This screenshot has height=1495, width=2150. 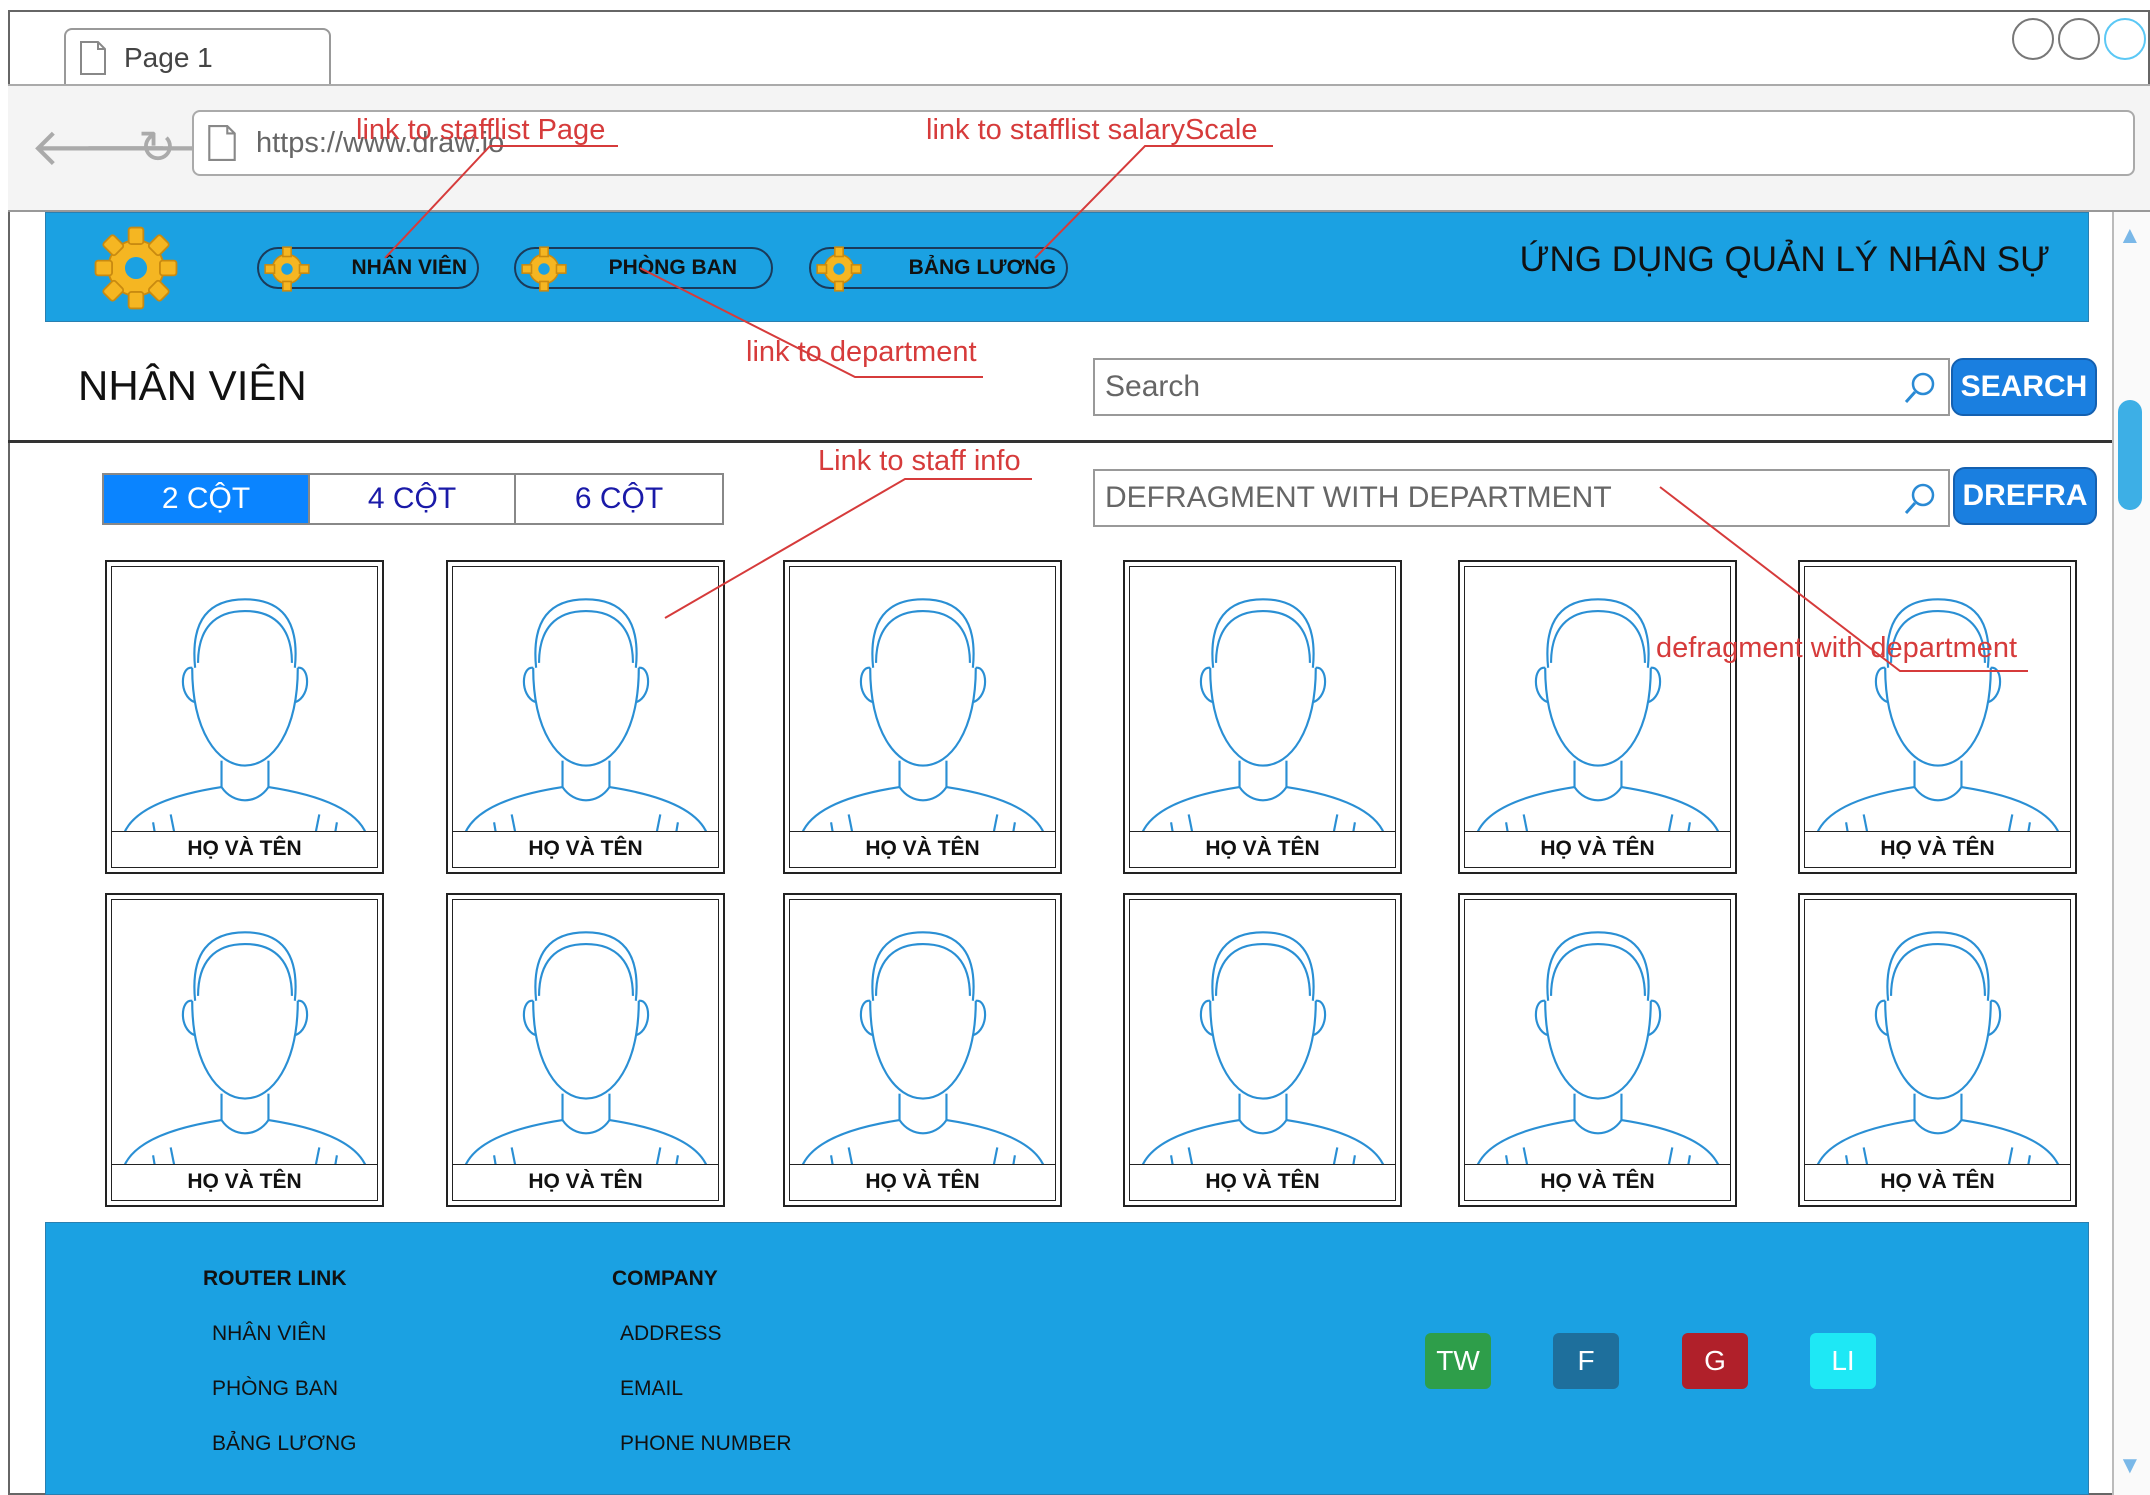 I want to click on page-title: NHÂN VIÊN, so click(x=192, y=385).